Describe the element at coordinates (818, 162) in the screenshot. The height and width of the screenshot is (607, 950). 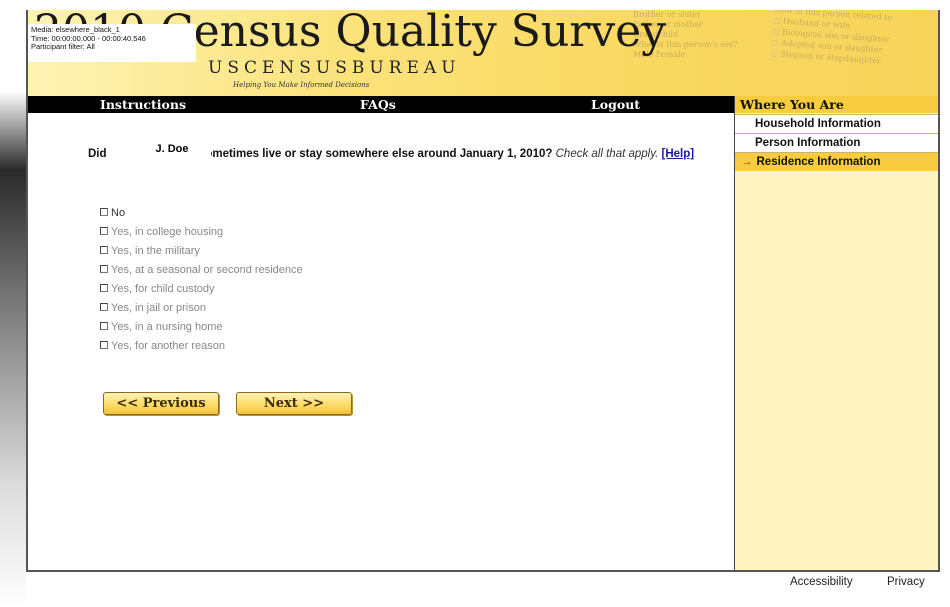
I see `sidebar-item-label: Residence Information` at that location.